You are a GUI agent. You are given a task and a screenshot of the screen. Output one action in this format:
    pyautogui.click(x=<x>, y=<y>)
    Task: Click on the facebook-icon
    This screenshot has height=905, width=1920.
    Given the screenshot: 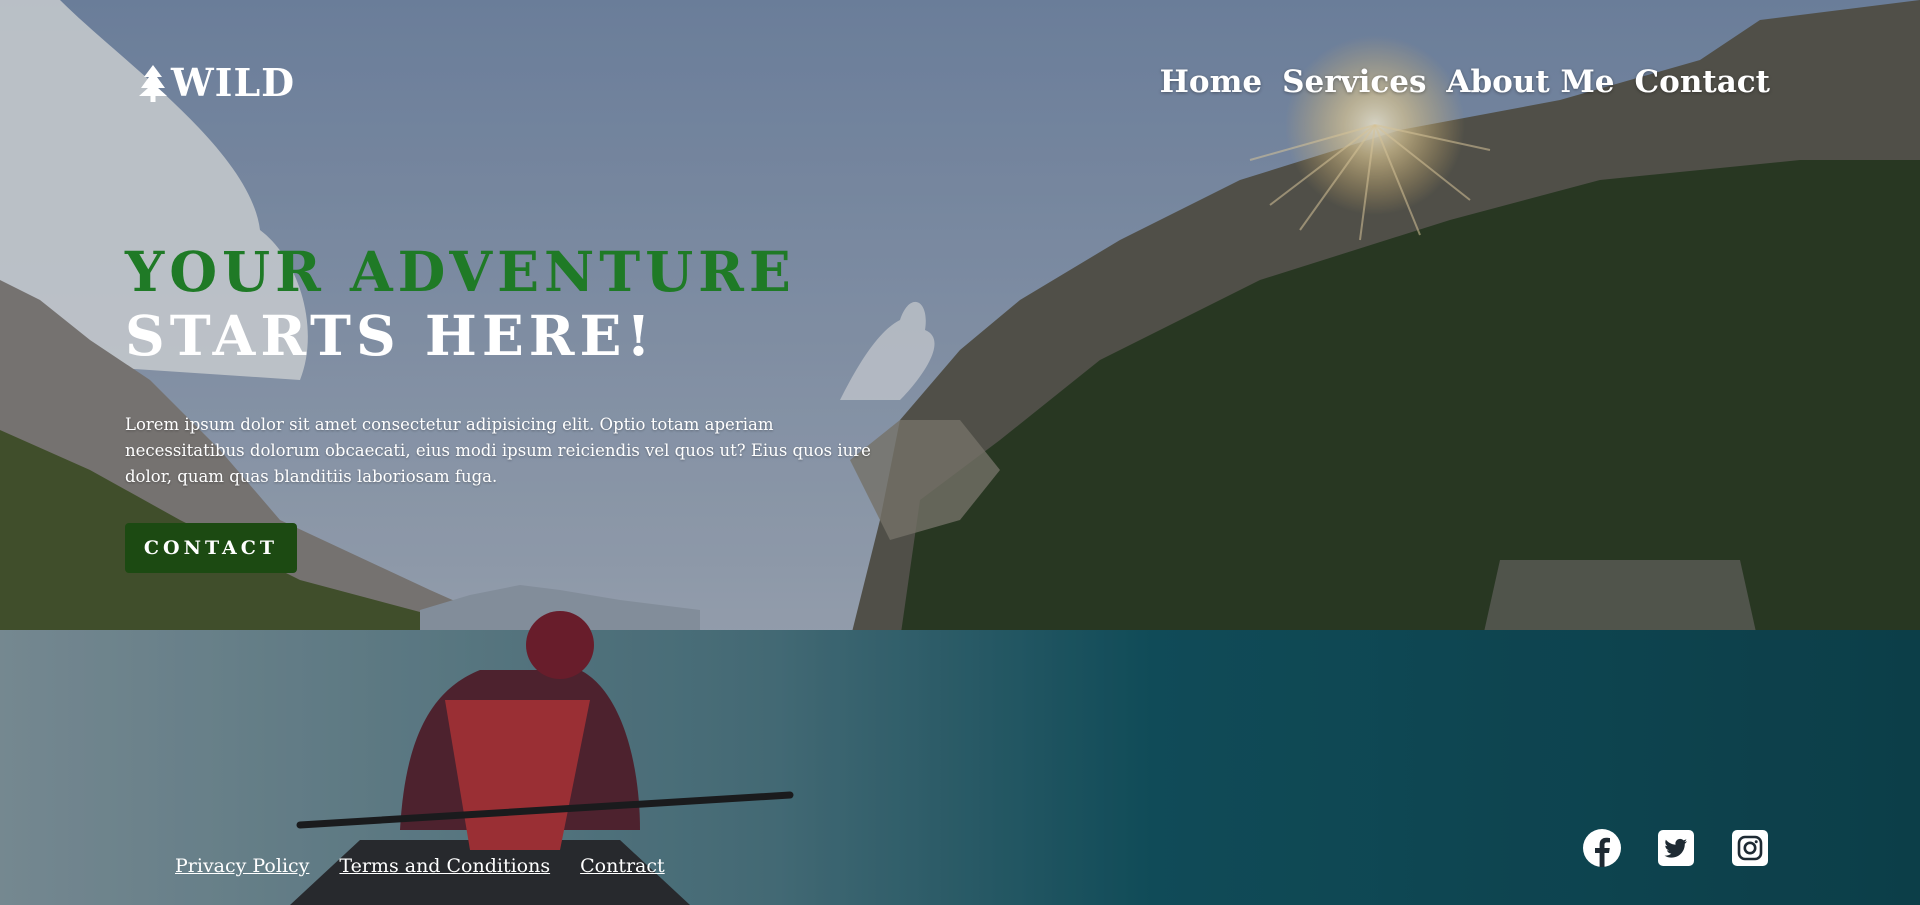 What is the action you would take?
    pyautogui.click(x=1602, y=848)
    